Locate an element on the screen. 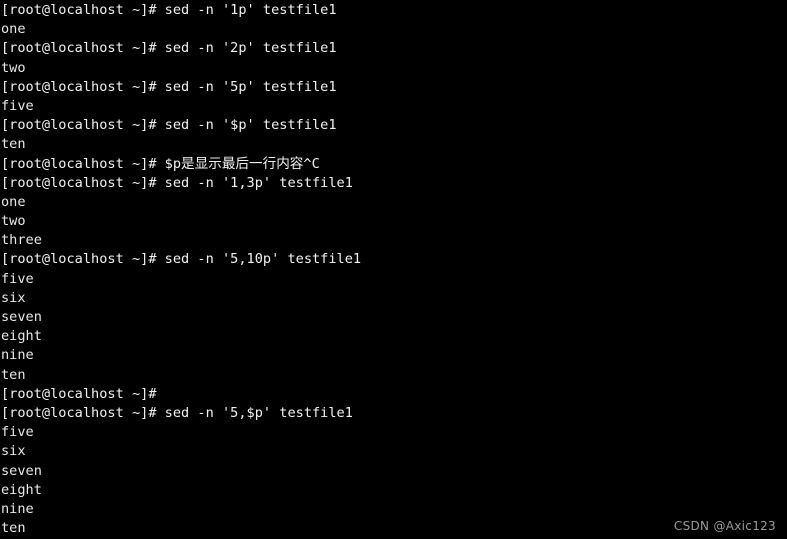 Image resolution: width=787 pixels, height=539 pixels. terminal-command-line: [root@localhost ~]# $p是显示最后一行内容^C is located at coordinates (160, 163).